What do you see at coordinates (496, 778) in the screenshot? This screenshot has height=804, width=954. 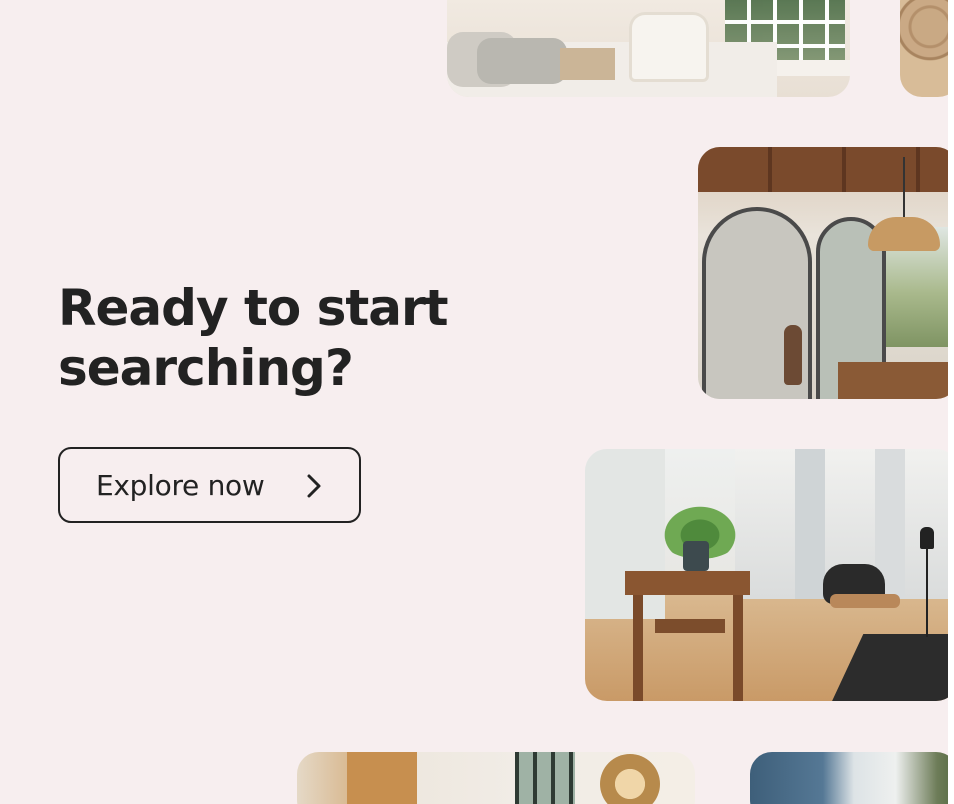 I see `living-room-photo` at bounding box center [496, 778].